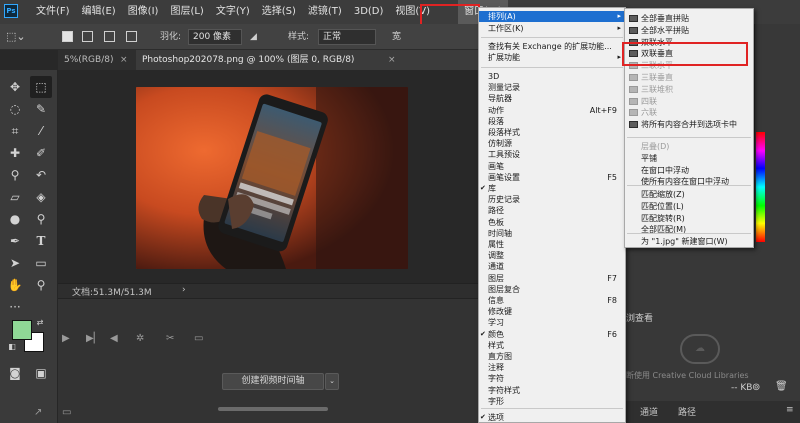 The width and height of the screenshot is (800, 423). What do you see at coordinates (41, 87) in the screenshot?
I see `marquee-tool-icon: ⬚` at bounding box center [41, 87].